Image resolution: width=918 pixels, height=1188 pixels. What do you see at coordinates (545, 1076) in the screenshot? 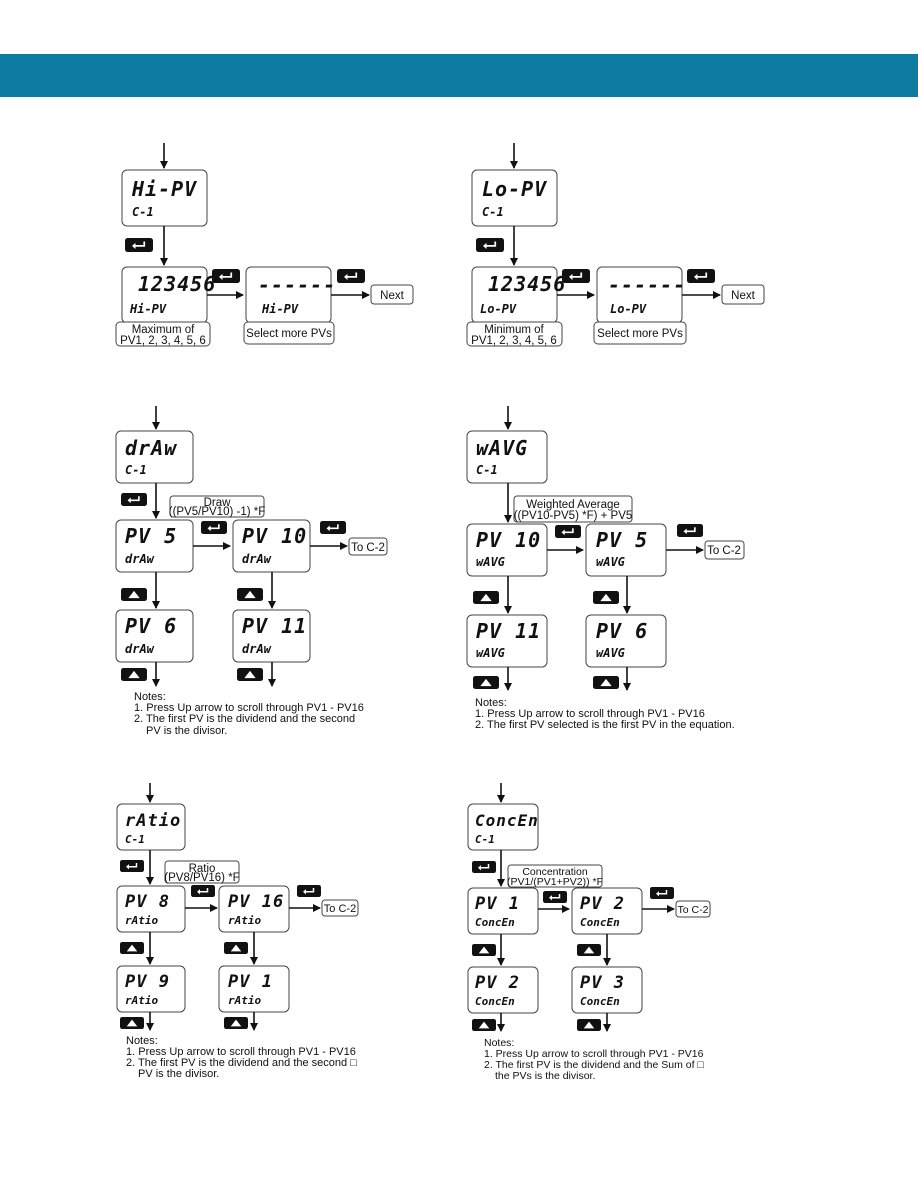
I see `note-item: the PVs is the divisor.` at bounding box center [545, 1076].